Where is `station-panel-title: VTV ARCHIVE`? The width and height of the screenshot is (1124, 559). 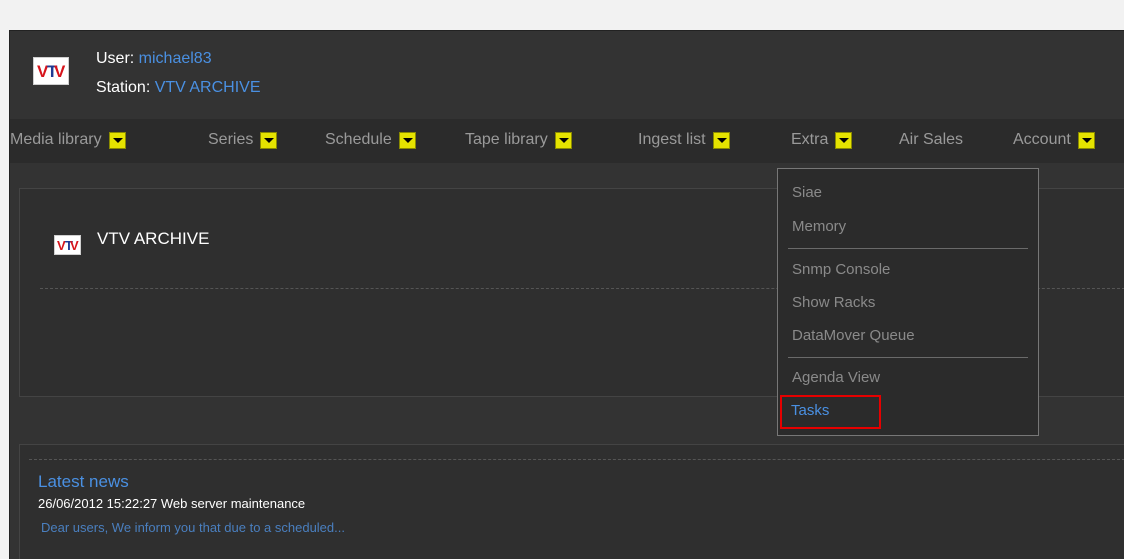 station-panel-title: VTV ARCHIVE is located at coordinates (153, 238).